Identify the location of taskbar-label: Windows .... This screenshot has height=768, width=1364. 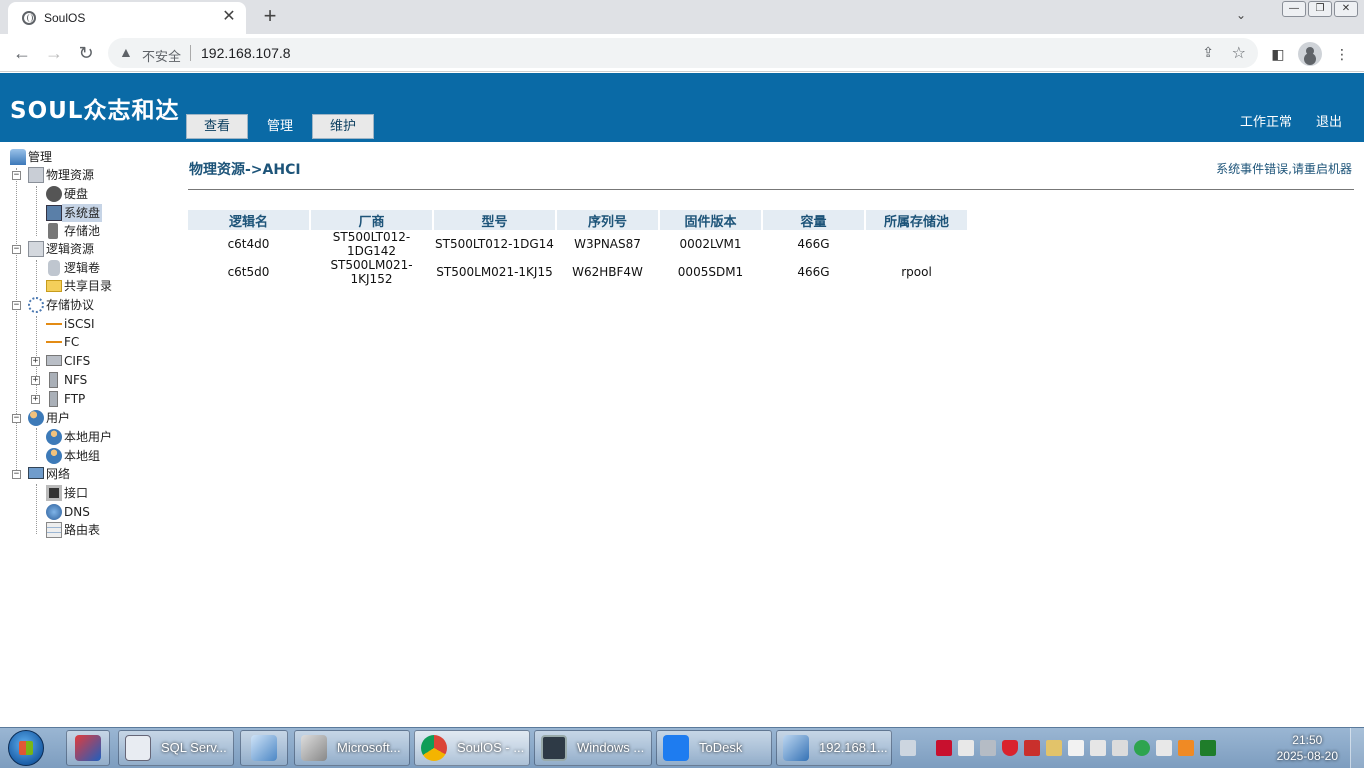
(611, 747).